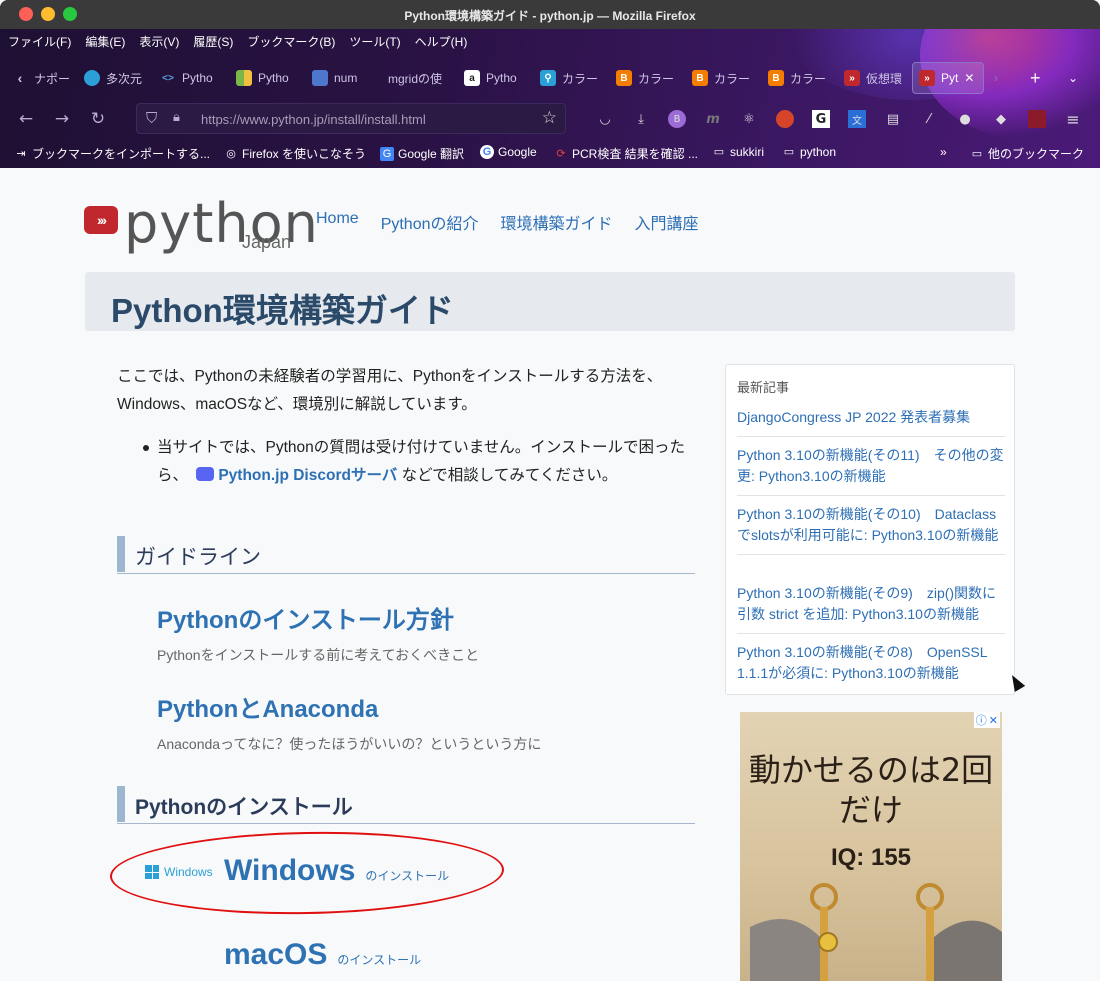 The width and height of the screenshot is (1100, 981). I want to click on menu-view: 表示(V), so click(159, 42).